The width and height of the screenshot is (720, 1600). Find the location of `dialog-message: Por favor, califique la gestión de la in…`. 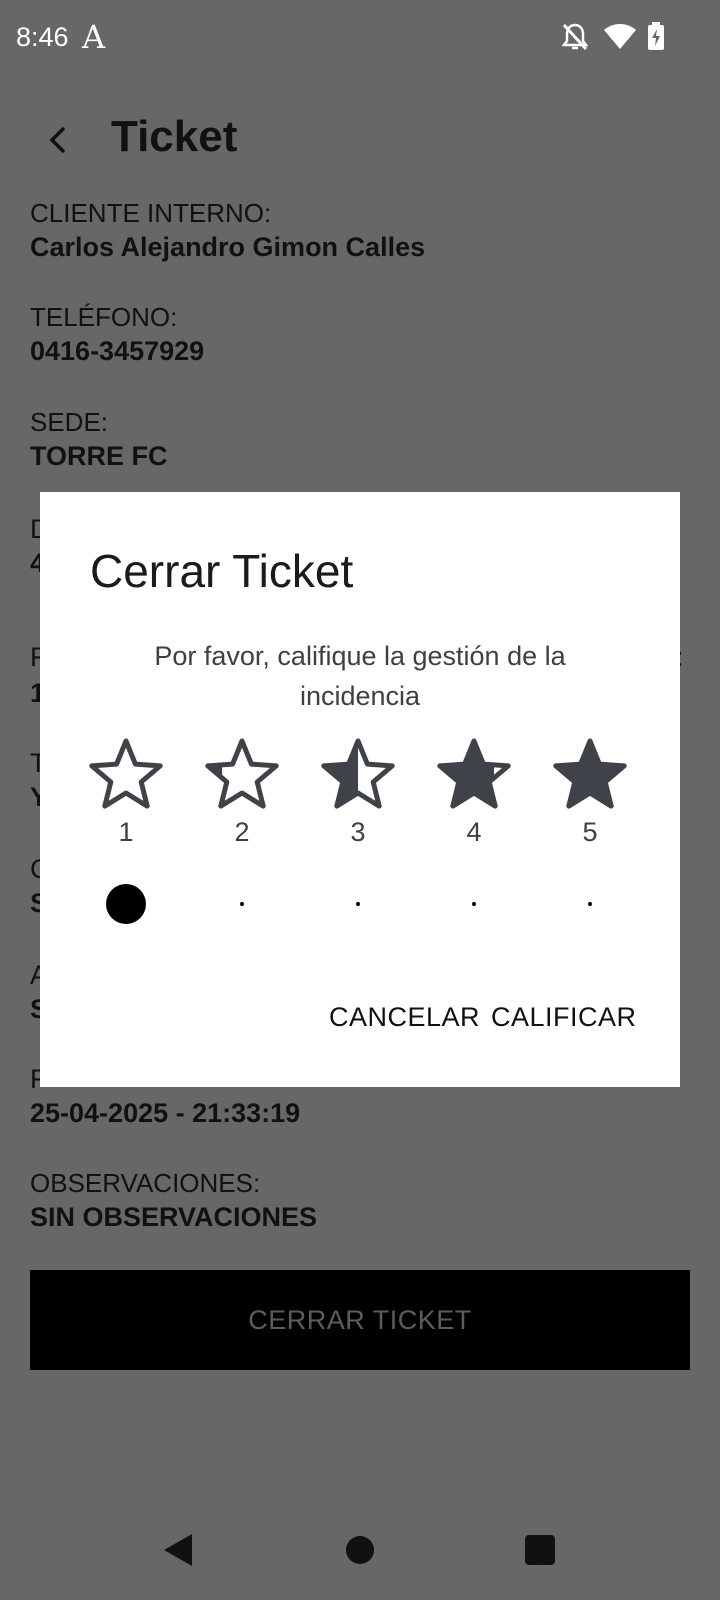

dialog-message: Por favor, califique la gestión de la in… is located at coordinates (360, 676).